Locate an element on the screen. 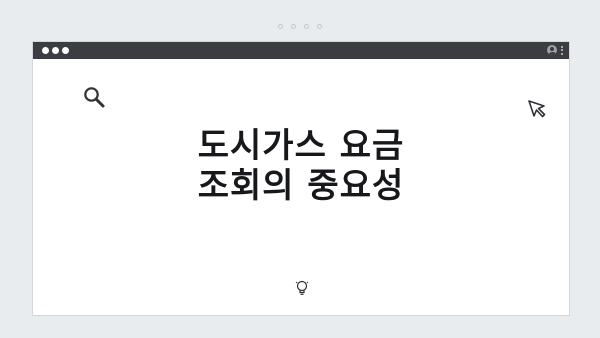 This screenshot has width=600, height=338. window-control-maximize is located at coordinates (65, 50).